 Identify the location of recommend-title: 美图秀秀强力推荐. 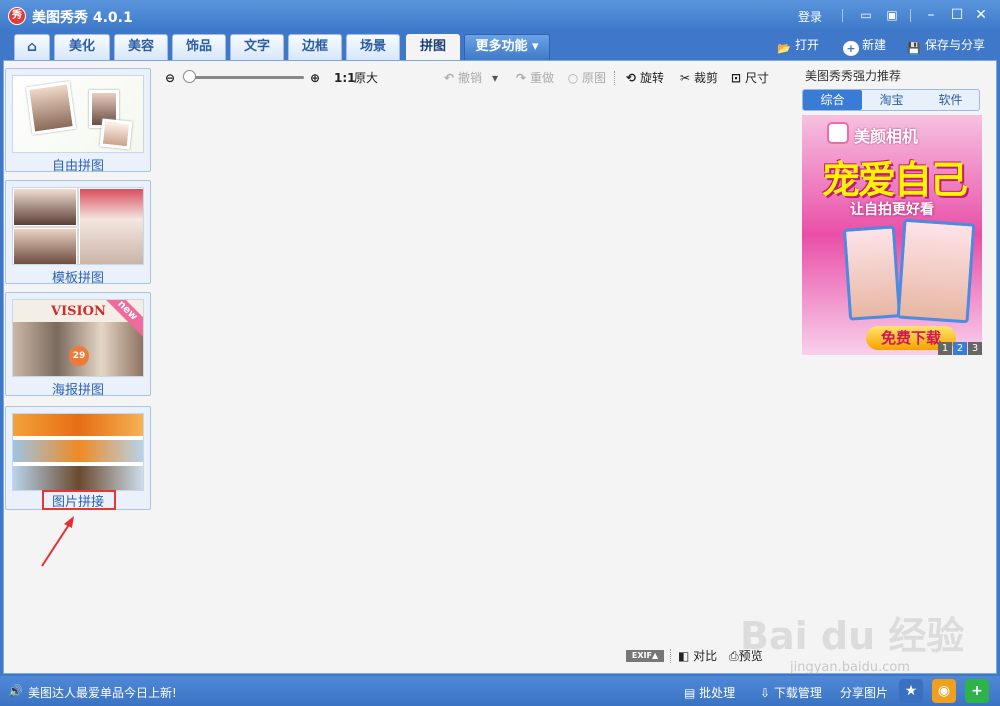
(853, 76).